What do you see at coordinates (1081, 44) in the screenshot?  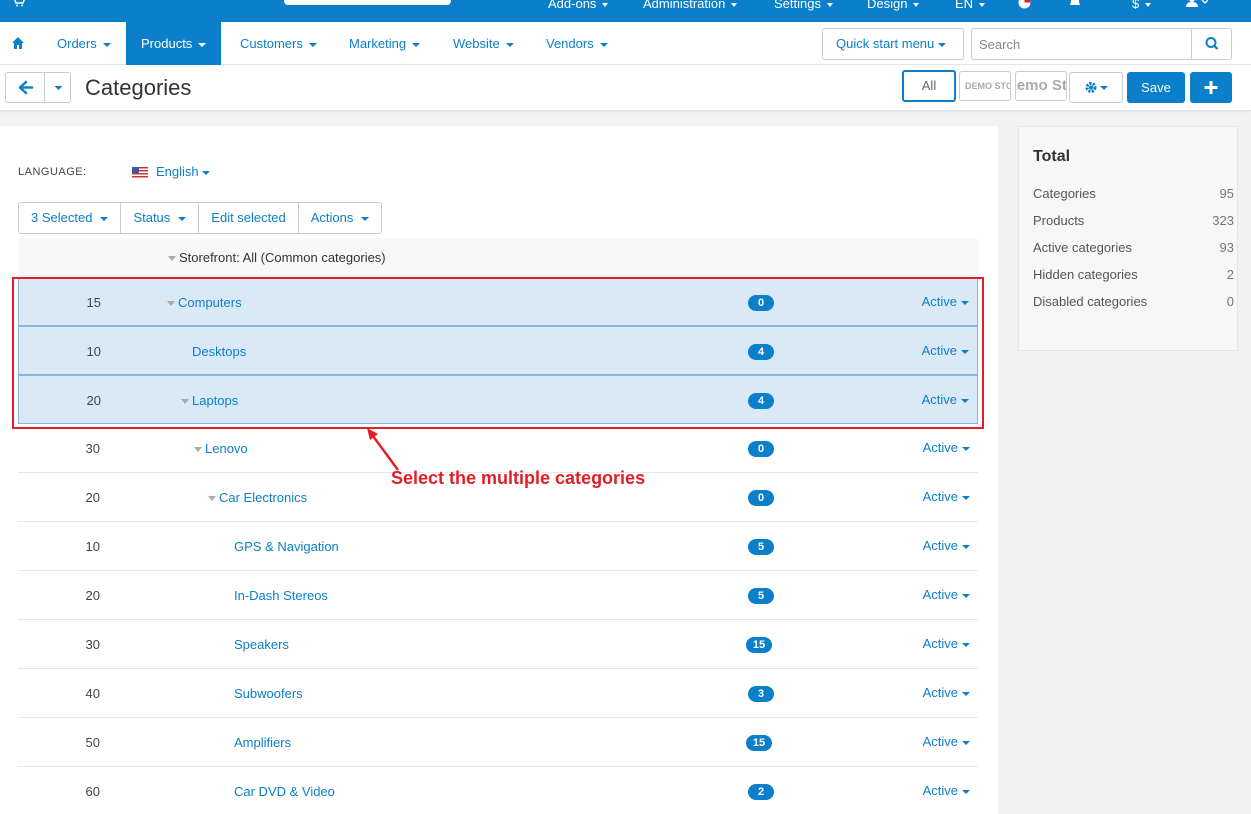 I see `search-input` at bounding box center [1081, 44].